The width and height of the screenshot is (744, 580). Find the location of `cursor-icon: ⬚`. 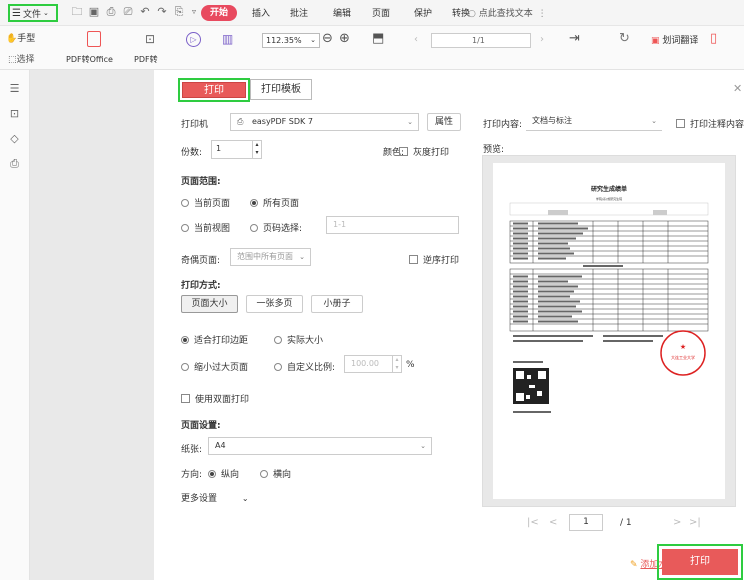

cursor-icon: ⬚ is located at coordinates (12, 60).